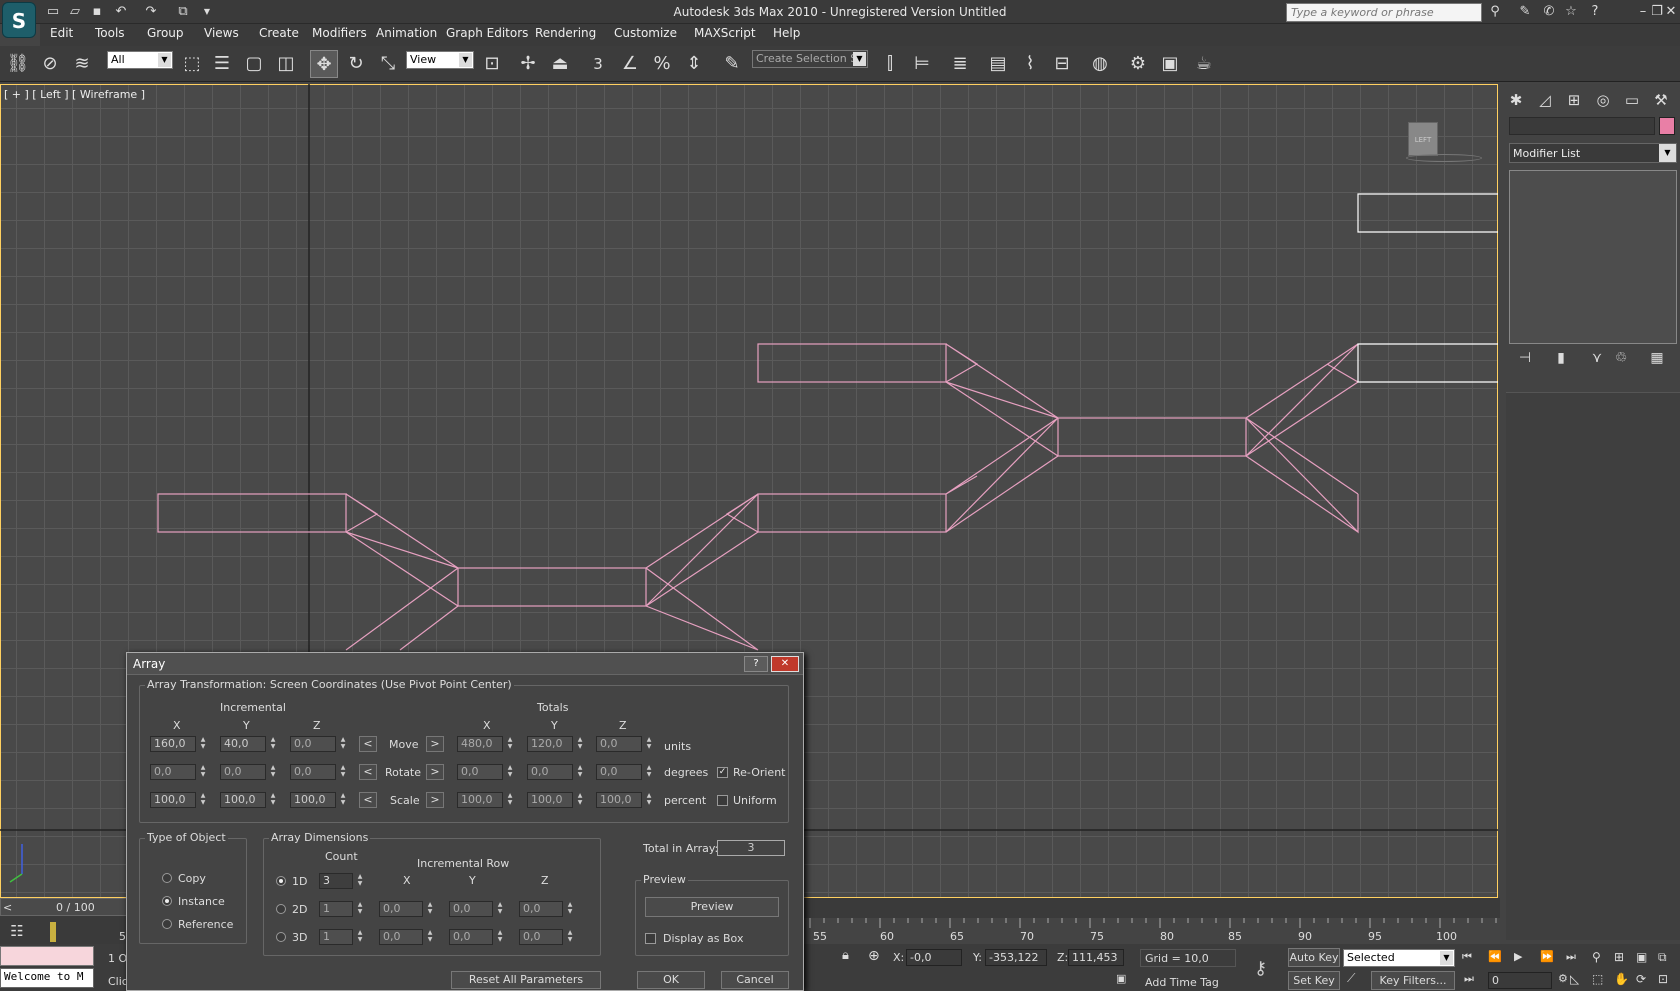  Describe the element at coordinates (388, 64) in the screenshot. I see `select-and-scale-icon: ⤡` at that location.